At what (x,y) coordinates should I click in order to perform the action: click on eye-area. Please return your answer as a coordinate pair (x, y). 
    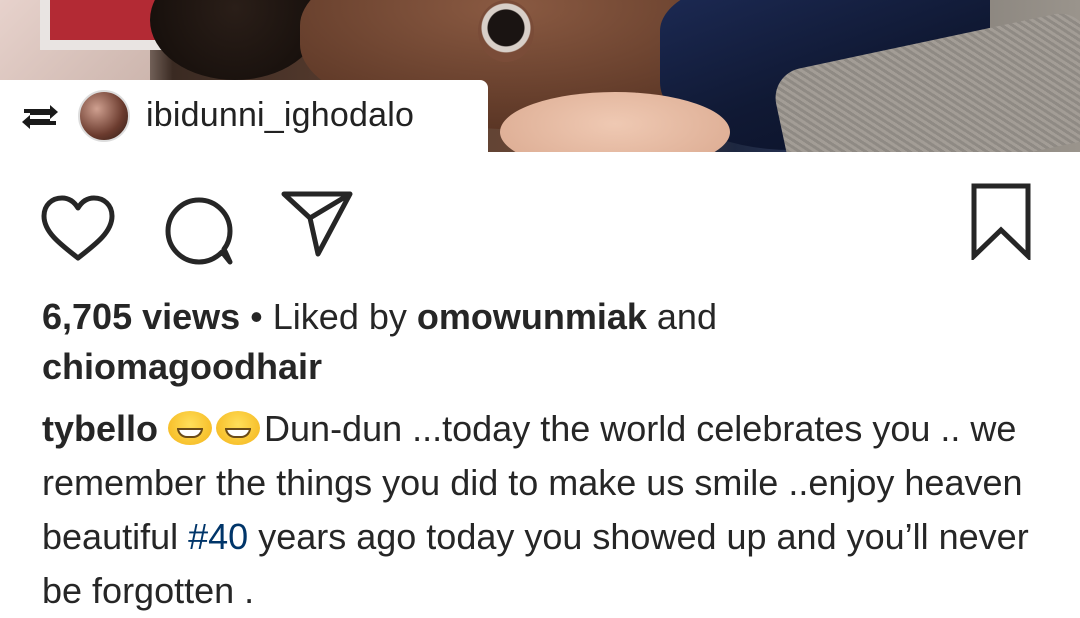
    Looking at the image, I should click on (506, 31).